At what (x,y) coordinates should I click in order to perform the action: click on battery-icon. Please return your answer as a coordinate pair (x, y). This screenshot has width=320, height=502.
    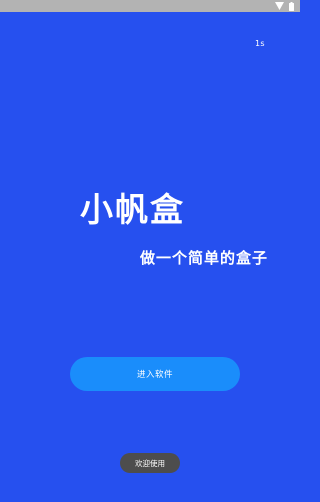
    Looking at the image, I should click on (291, 6).